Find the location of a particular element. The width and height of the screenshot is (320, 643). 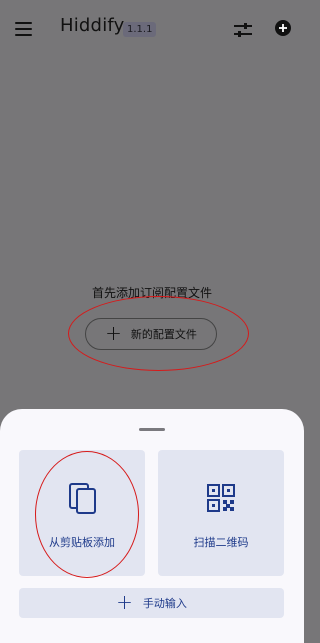

add-from-clipboard-button: 从剪贴板添加 is located at coordinates (82, 513).